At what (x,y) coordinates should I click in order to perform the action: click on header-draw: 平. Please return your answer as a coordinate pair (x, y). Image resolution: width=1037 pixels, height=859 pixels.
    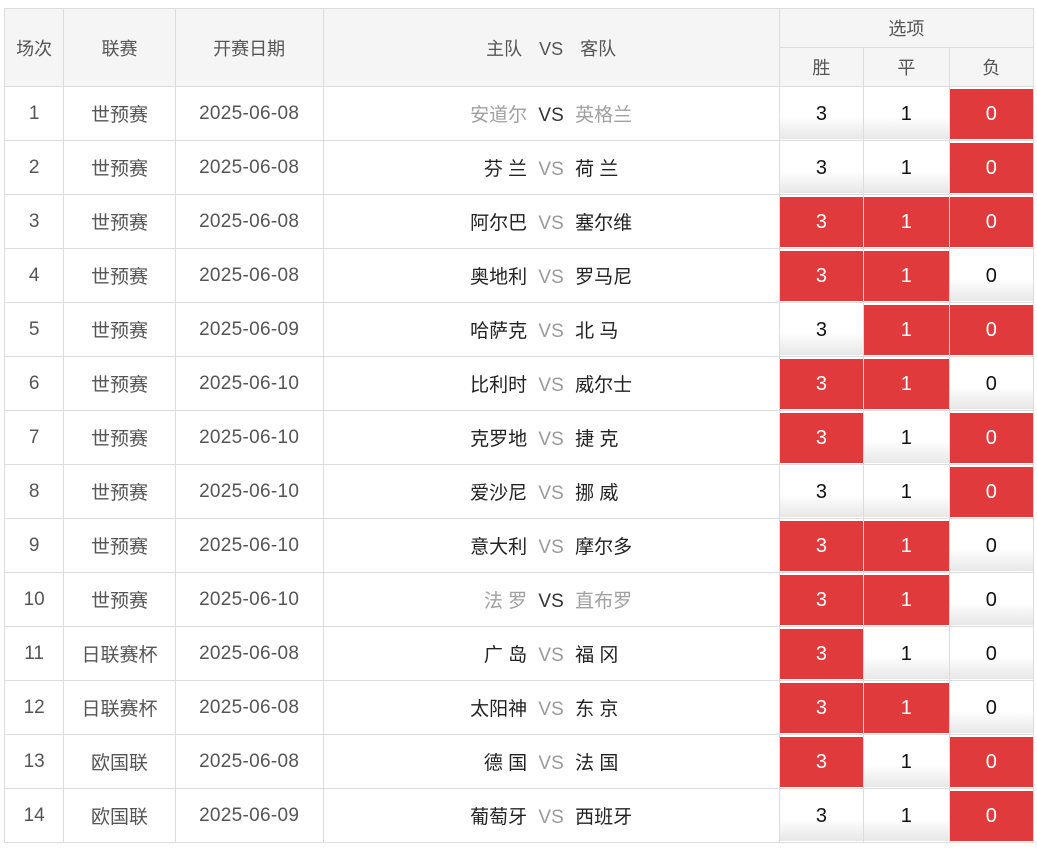
    Looking at the image, I should click on (906, 67).